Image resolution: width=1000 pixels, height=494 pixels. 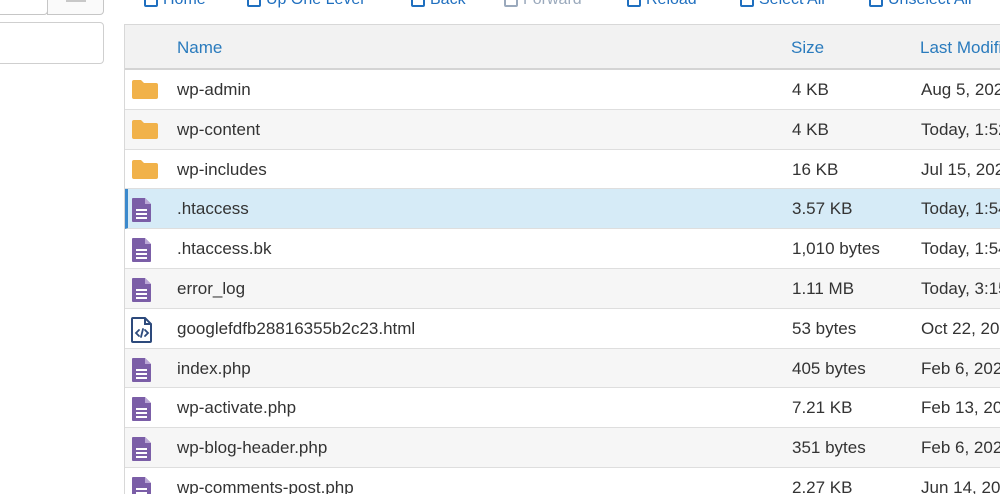 What do you see at coordinates (930, 4) in the screenshot?
I see `unselect-all-label: Unselect All` at bounding box center [930, 4].